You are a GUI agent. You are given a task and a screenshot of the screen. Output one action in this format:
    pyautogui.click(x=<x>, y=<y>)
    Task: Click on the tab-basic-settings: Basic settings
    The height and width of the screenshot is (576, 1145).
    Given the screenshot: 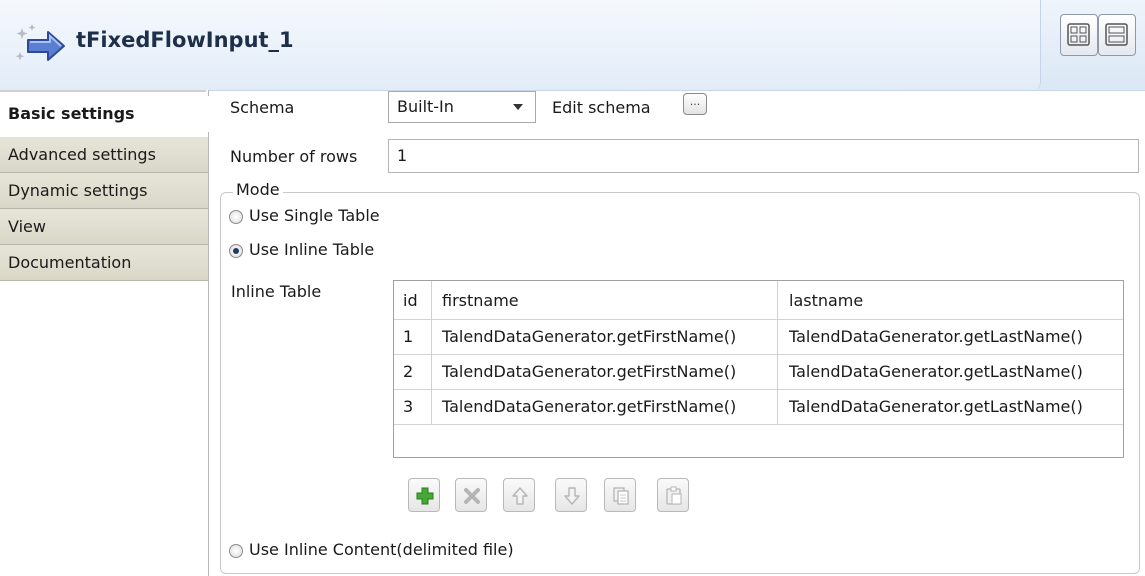 What is the action you would take?
    pyautogui.click(x=104, y=114)
    